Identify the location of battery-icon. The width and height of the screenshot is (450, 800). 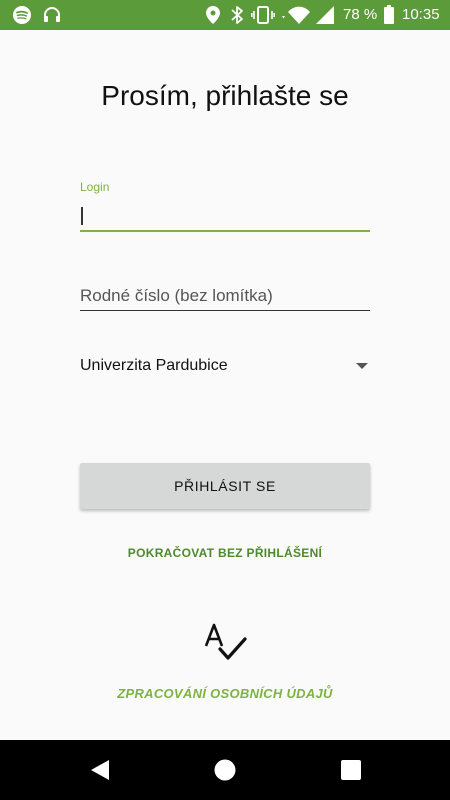
(389, 15).